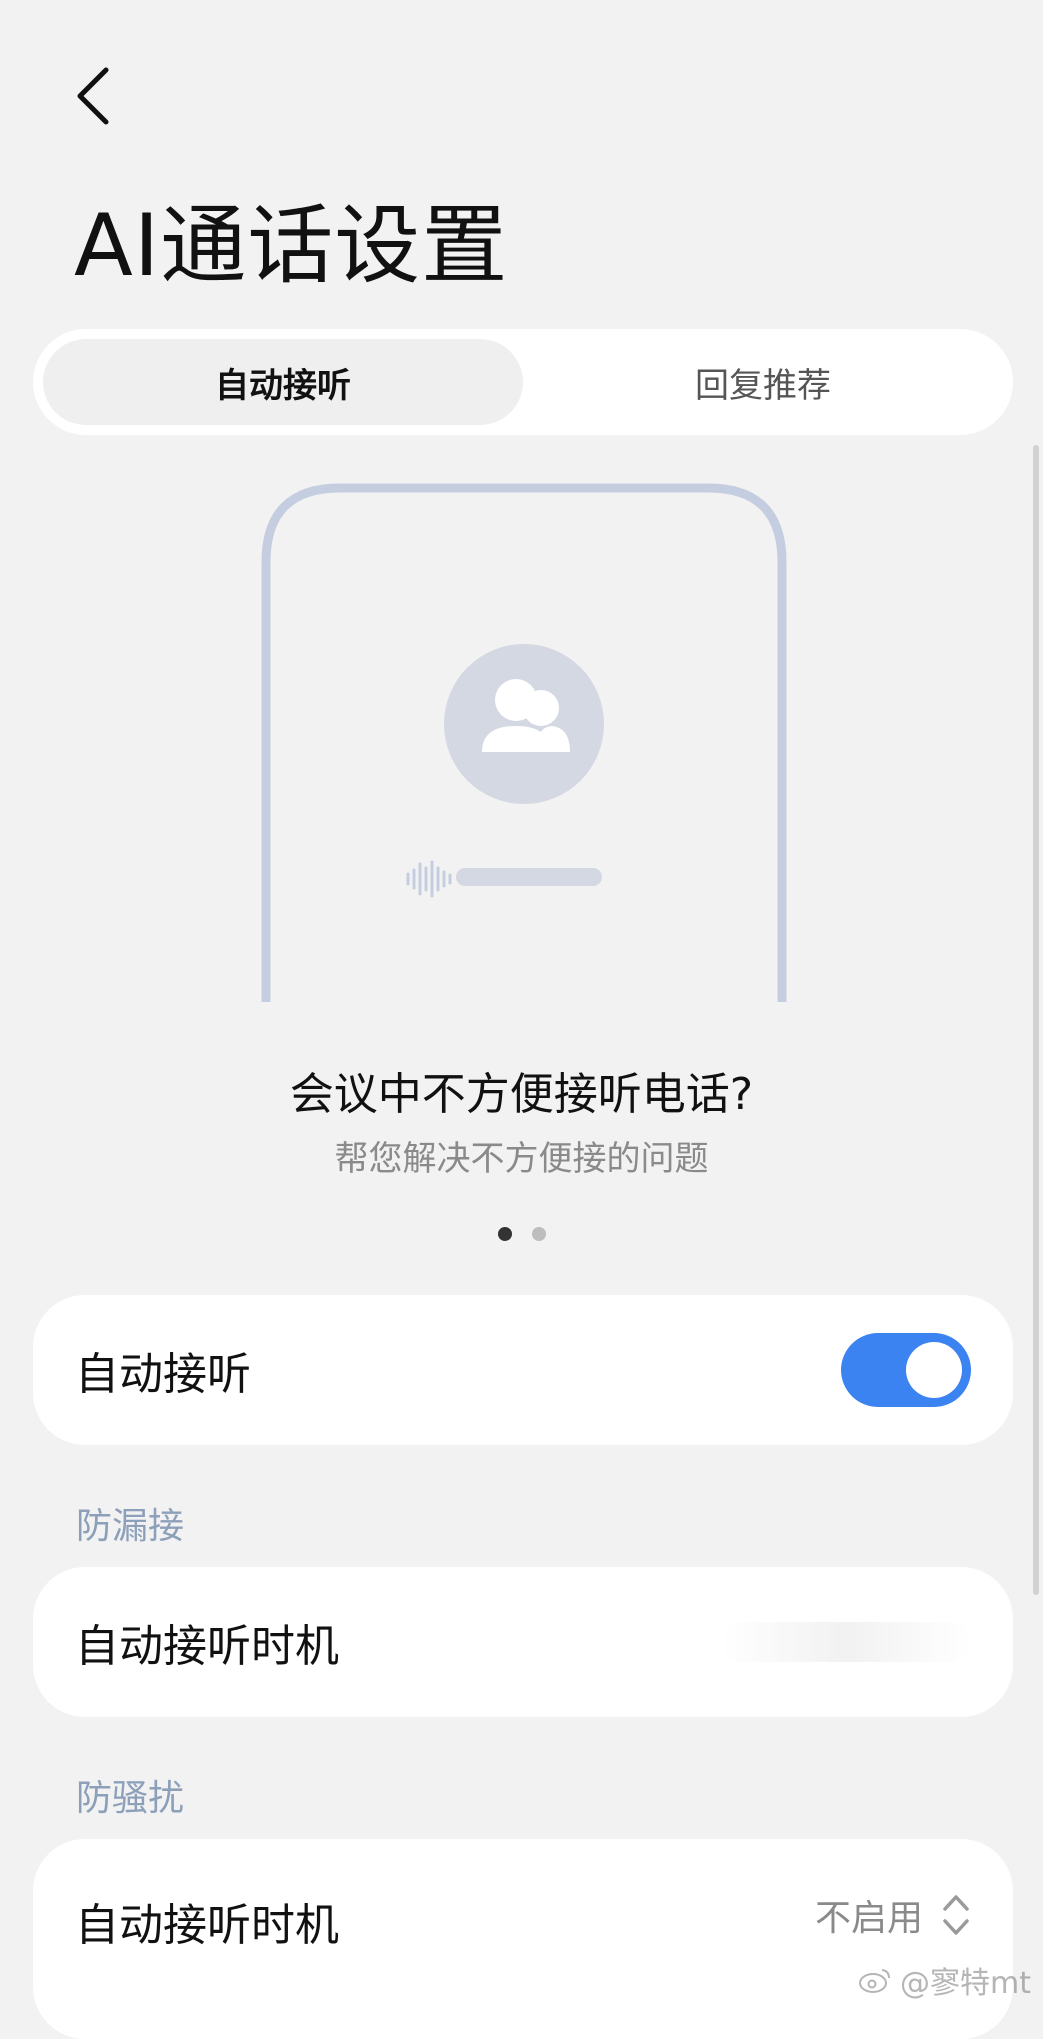  I want to click on tab-auto-answer: 自动接听, so click(283, 382).